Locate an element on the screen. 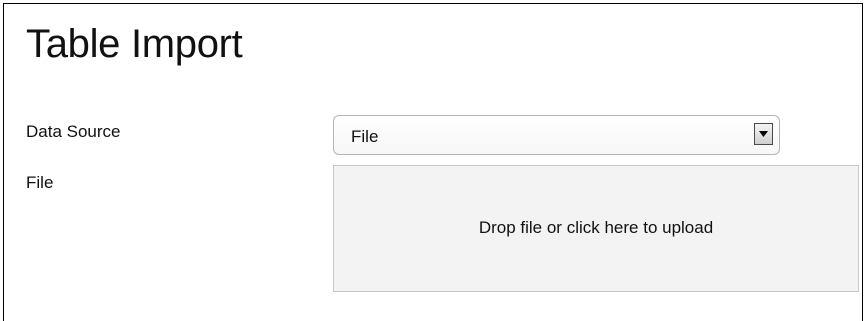  chevron-down-icon is located at coordinates (763, 134).